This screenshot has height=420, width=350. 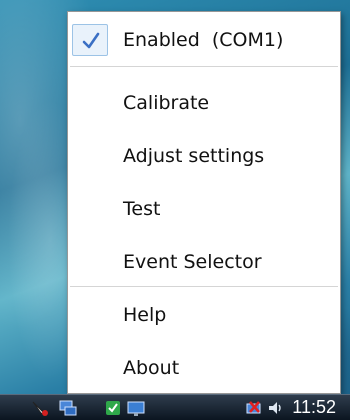 What do you see at coordinates (192, 262) in the screenshot?
I see `menu-item-label: Event Selector` at bounding box center [192, 262].